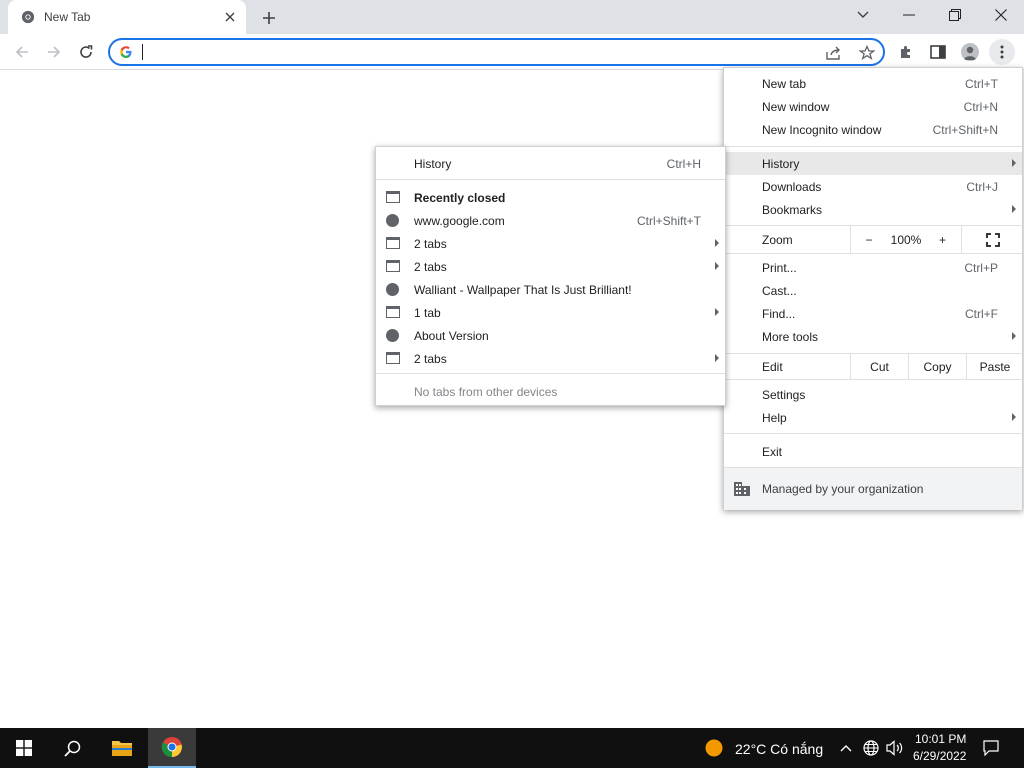 The height and width of the screenshot is (768, 1024). What do you see at coordinates (796, 107) in the screenshot?
I see `menu-label: New window` at bounding box center [796, 107].